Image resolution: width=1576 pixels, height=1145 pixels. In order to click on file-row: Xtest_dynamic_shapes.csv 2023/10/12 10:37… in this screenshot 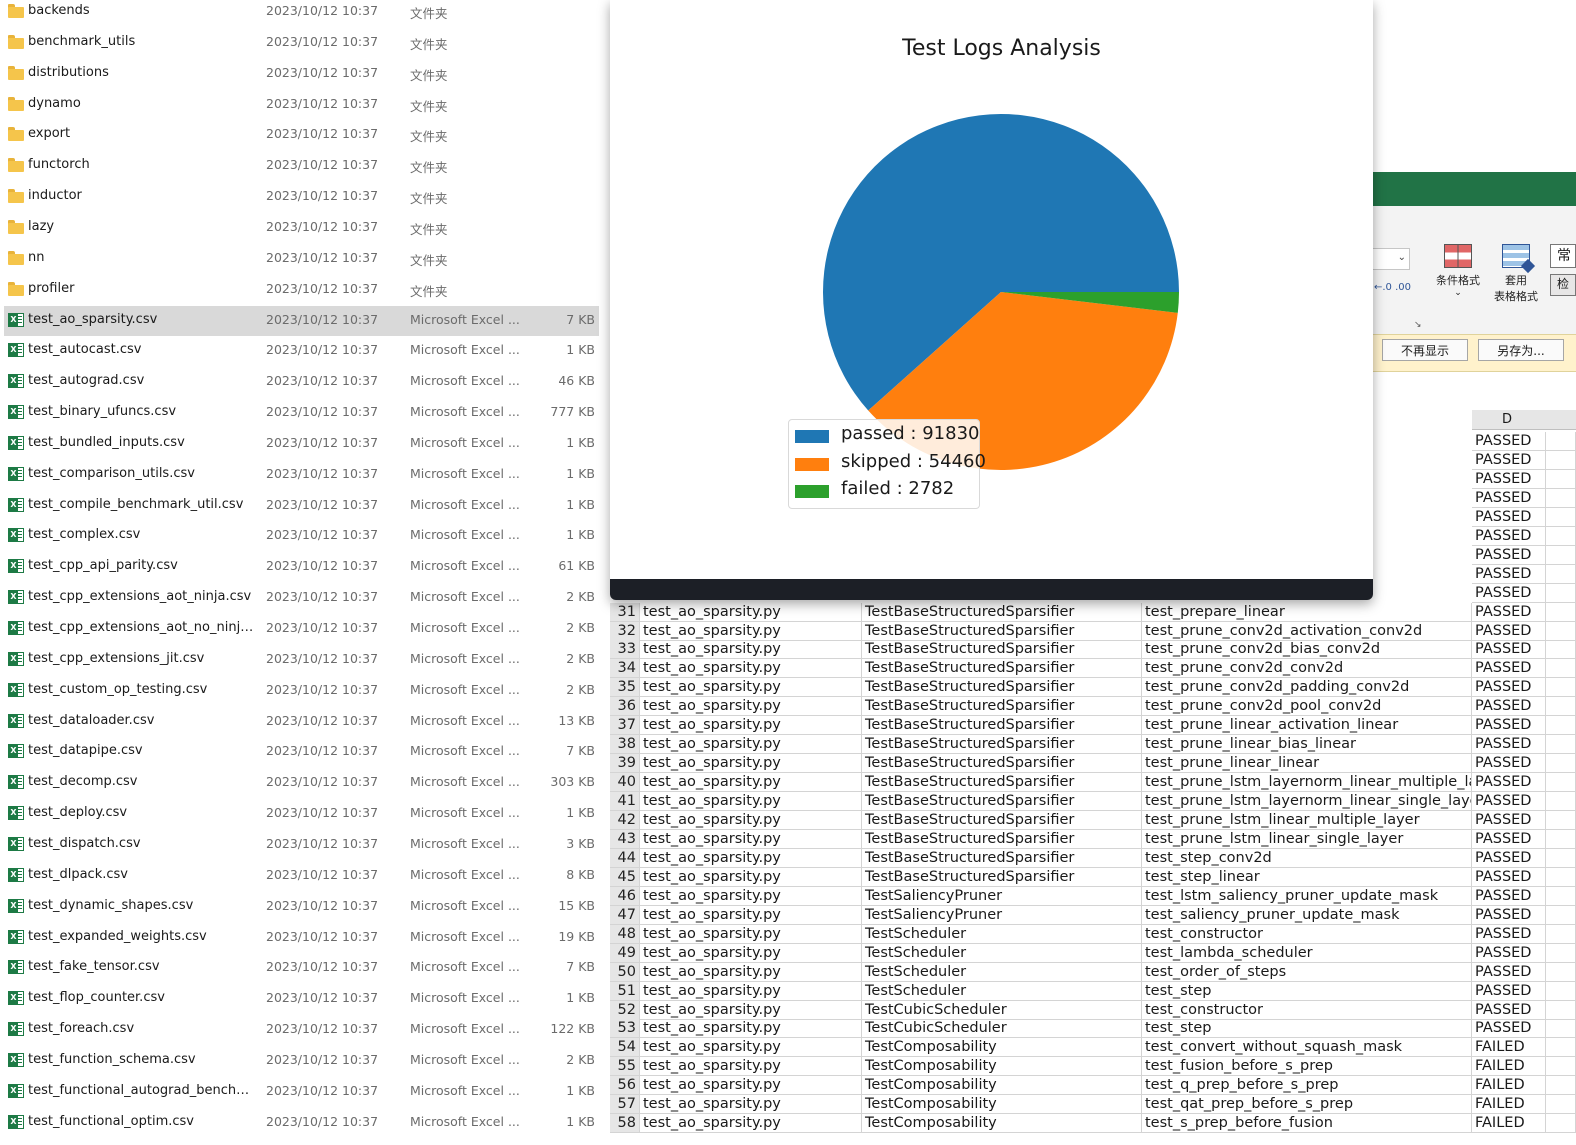, I will do `click(301, 907)`.